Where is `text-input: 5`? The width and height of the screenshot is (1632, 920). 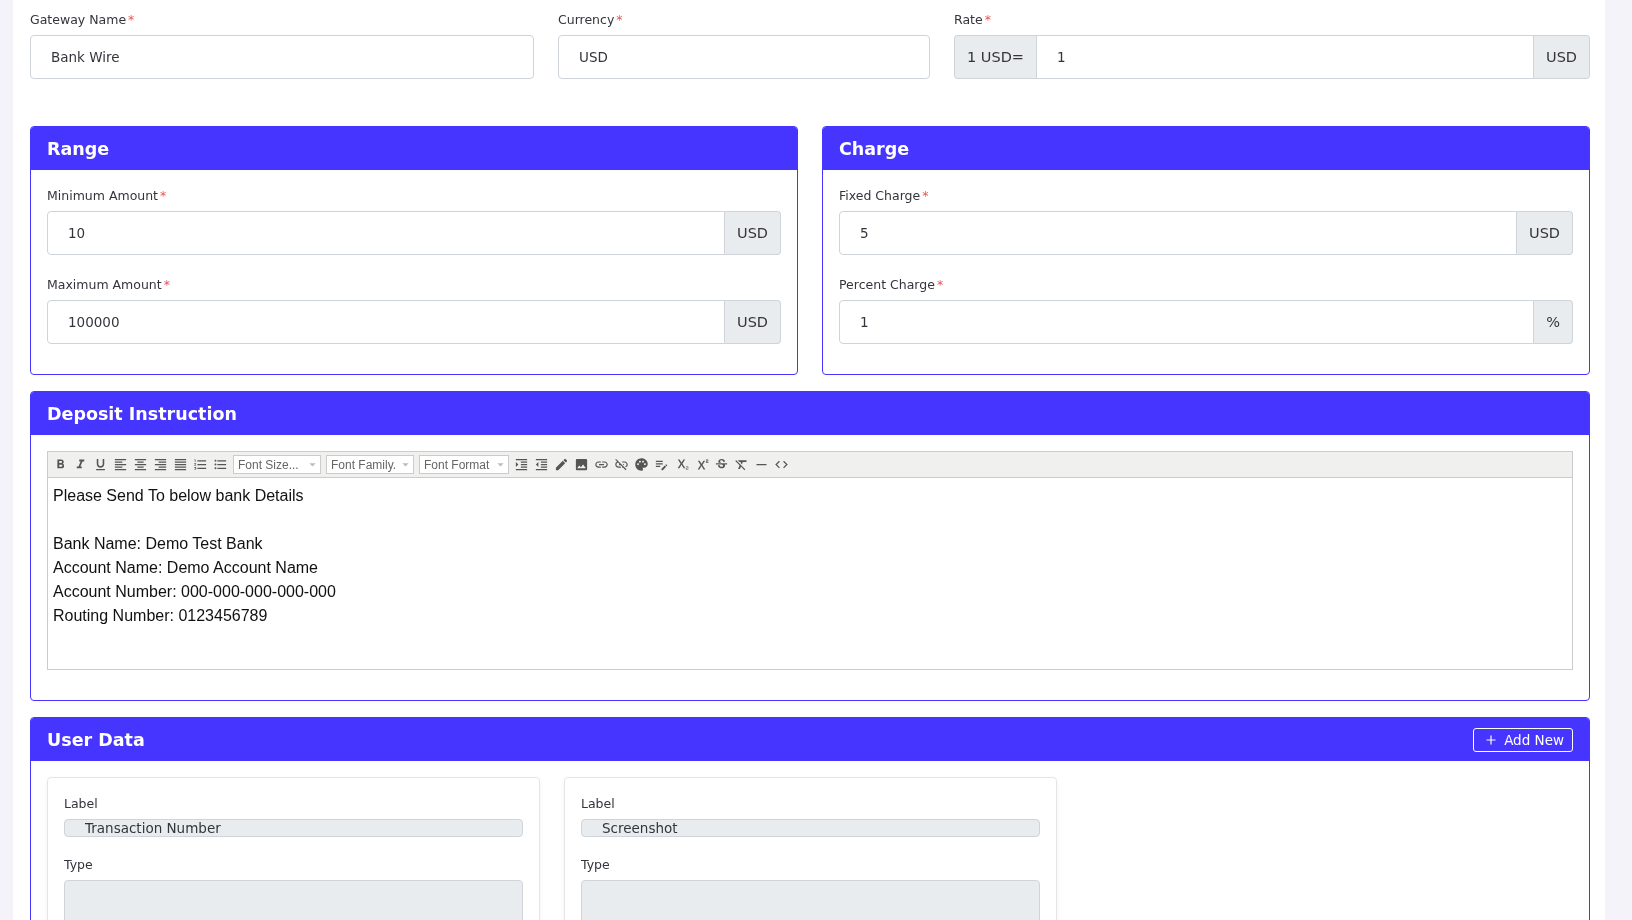
text-input: 5 is located at coordinates (1178, 233).